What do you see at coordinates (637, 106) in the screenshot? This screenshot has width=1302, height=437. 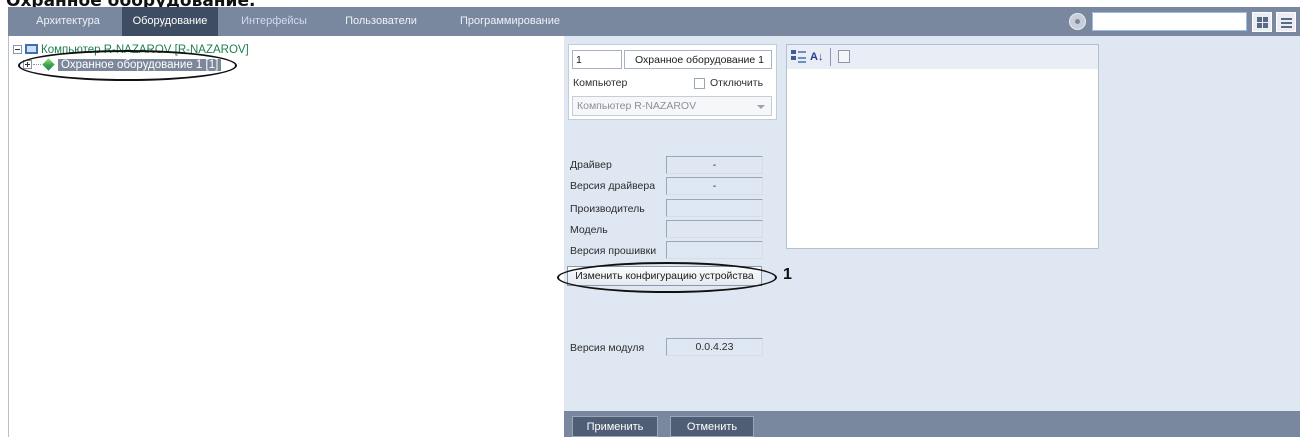 I see `computer-select-value: Компьютер R-NAZAROV` at bounding box center [637, 106].